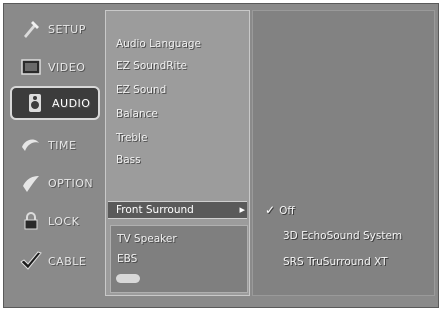 The width and height of the screenshot is (443, 312). I want to click on option-label: 3D EchoSound System, so click(343, 236).